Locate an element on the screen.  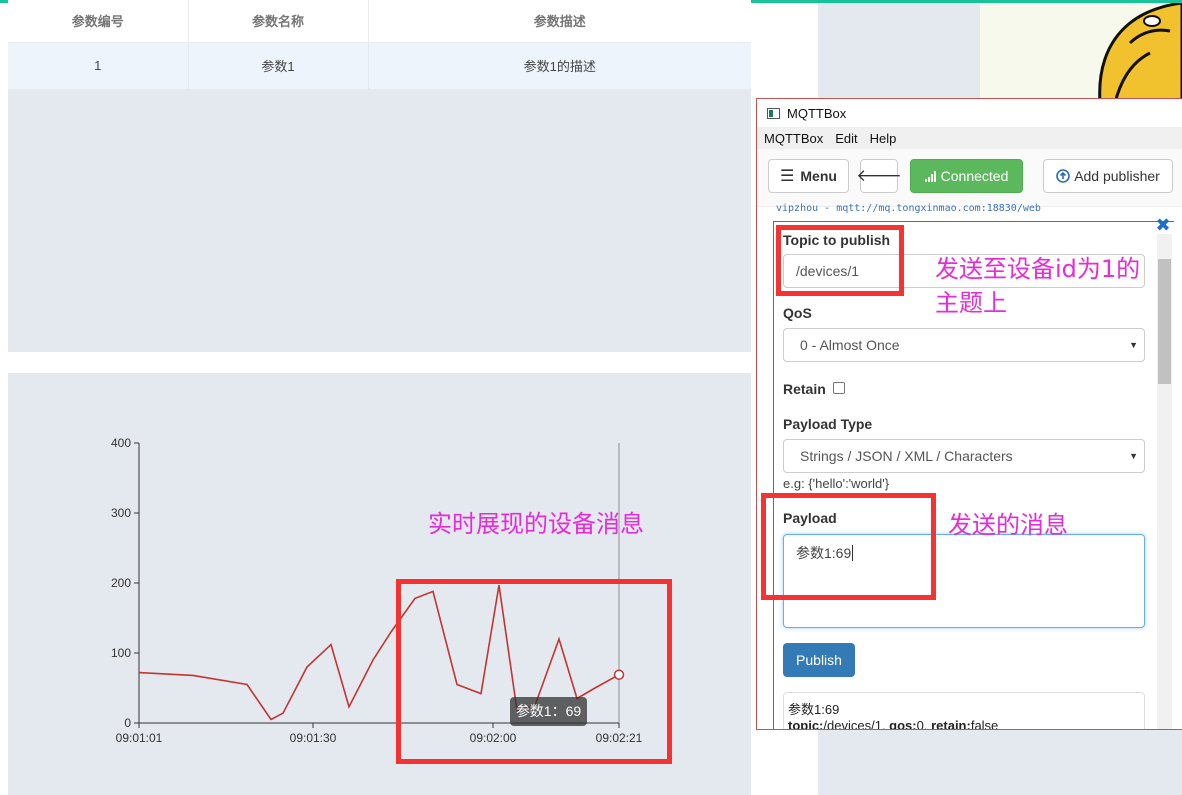
connected-button: Connected is located at coordinates (966, 176).